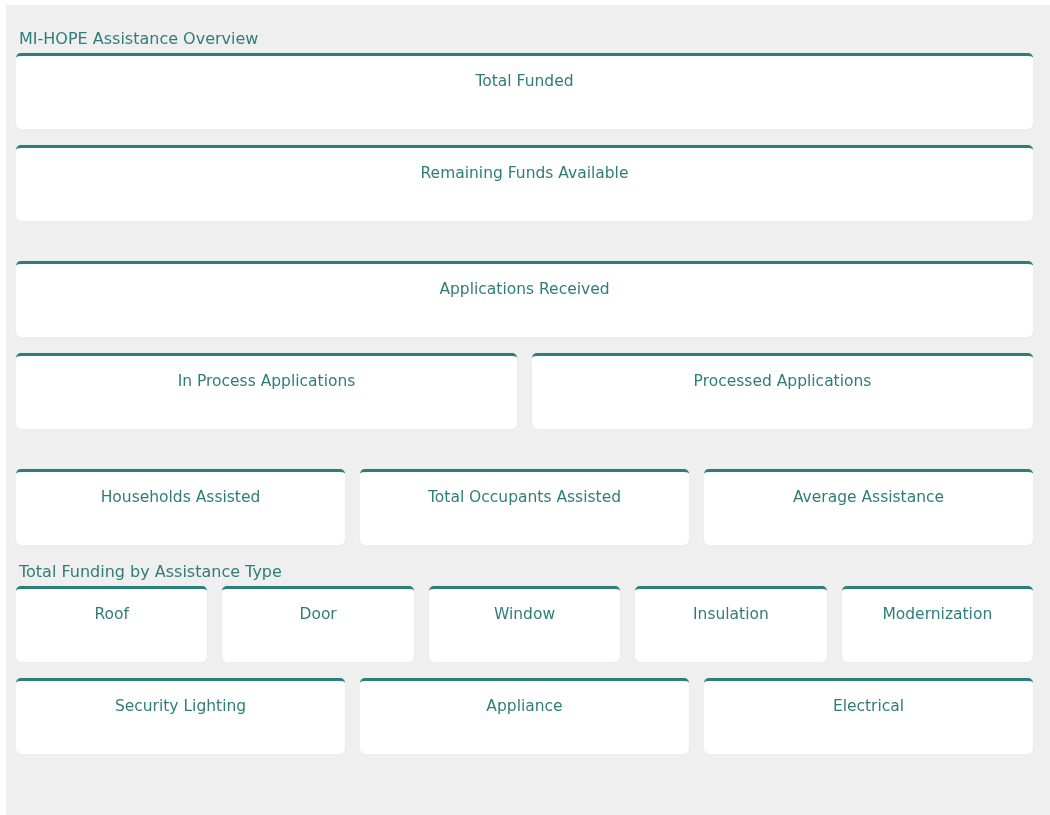 Image resolution: width=1050 pixels, height=815 pixels. What do you see at coordinates (151, 572) in the screenshot?
I see `section-title: Total Funding by Assistance Type` at bounding box center [151, 572].